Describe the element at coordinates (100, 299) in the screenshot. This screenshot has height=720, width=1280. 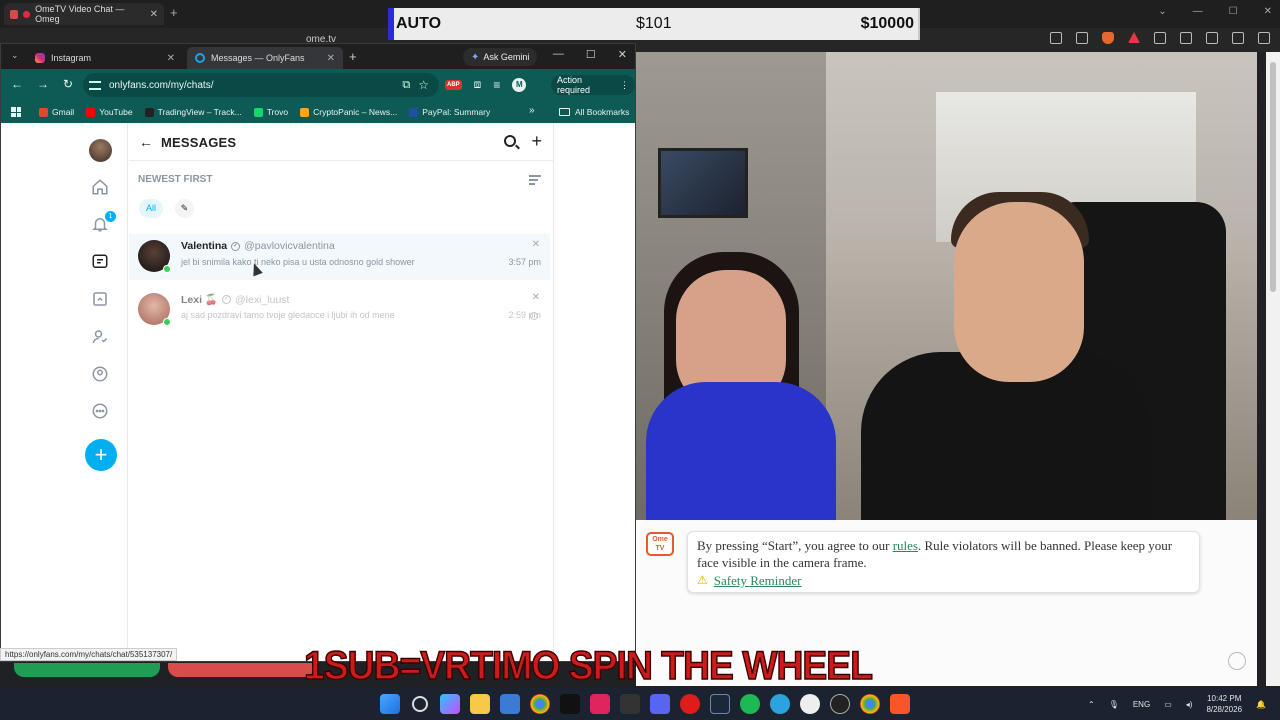
I see `collections-icon` at that location.